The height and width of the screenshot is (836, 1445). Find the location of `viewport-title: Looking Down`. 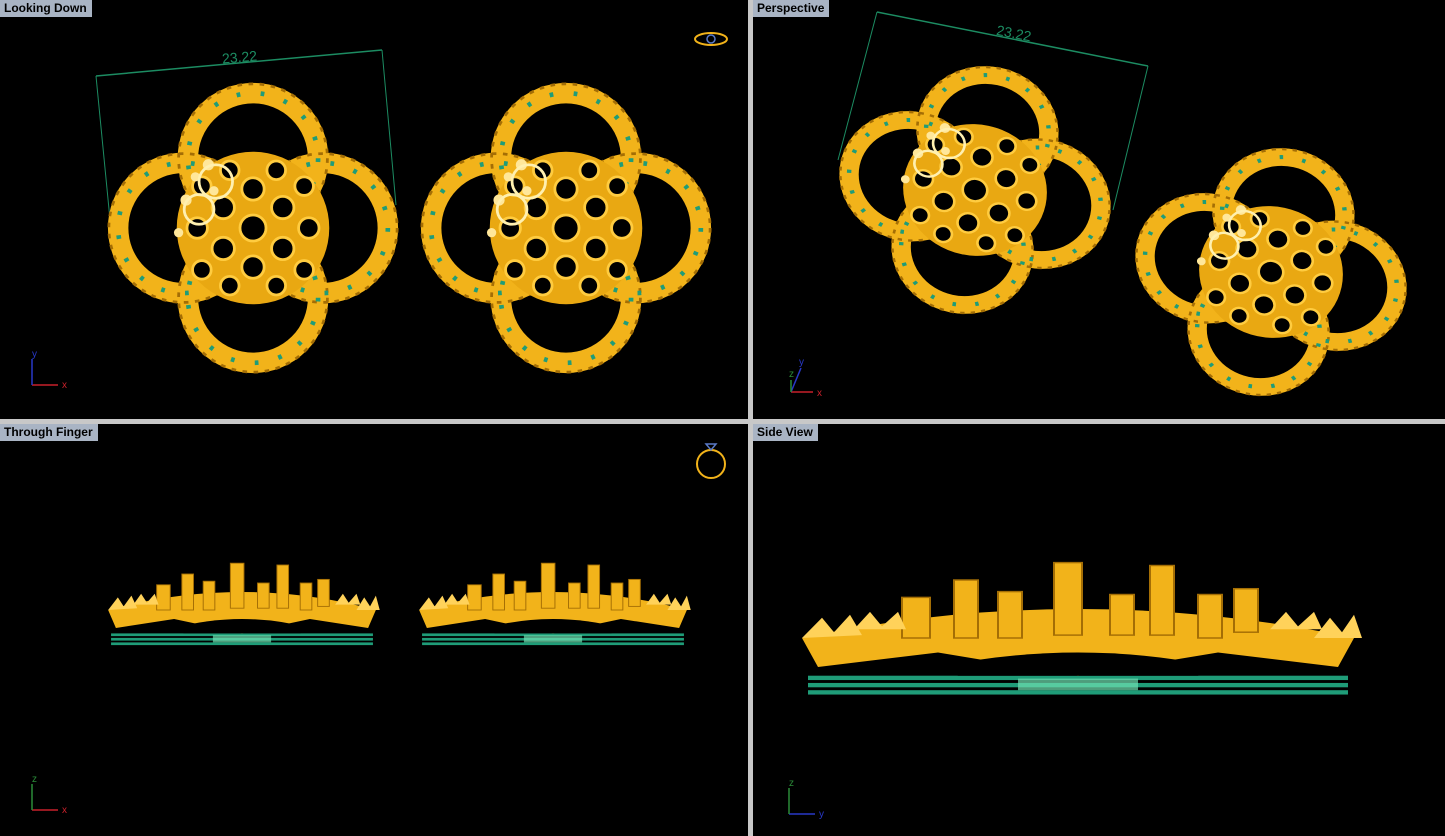

viewport-title: Looking Down is located at coordinates (46, 8).